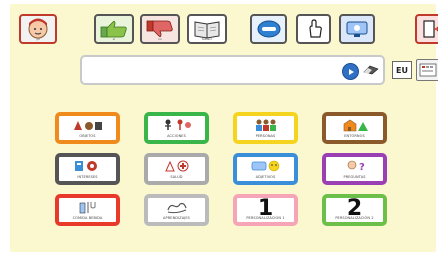 Image resolution: width=438 pixels, height=255 pixels. I want to click on environments-icon, so click(354, 125).